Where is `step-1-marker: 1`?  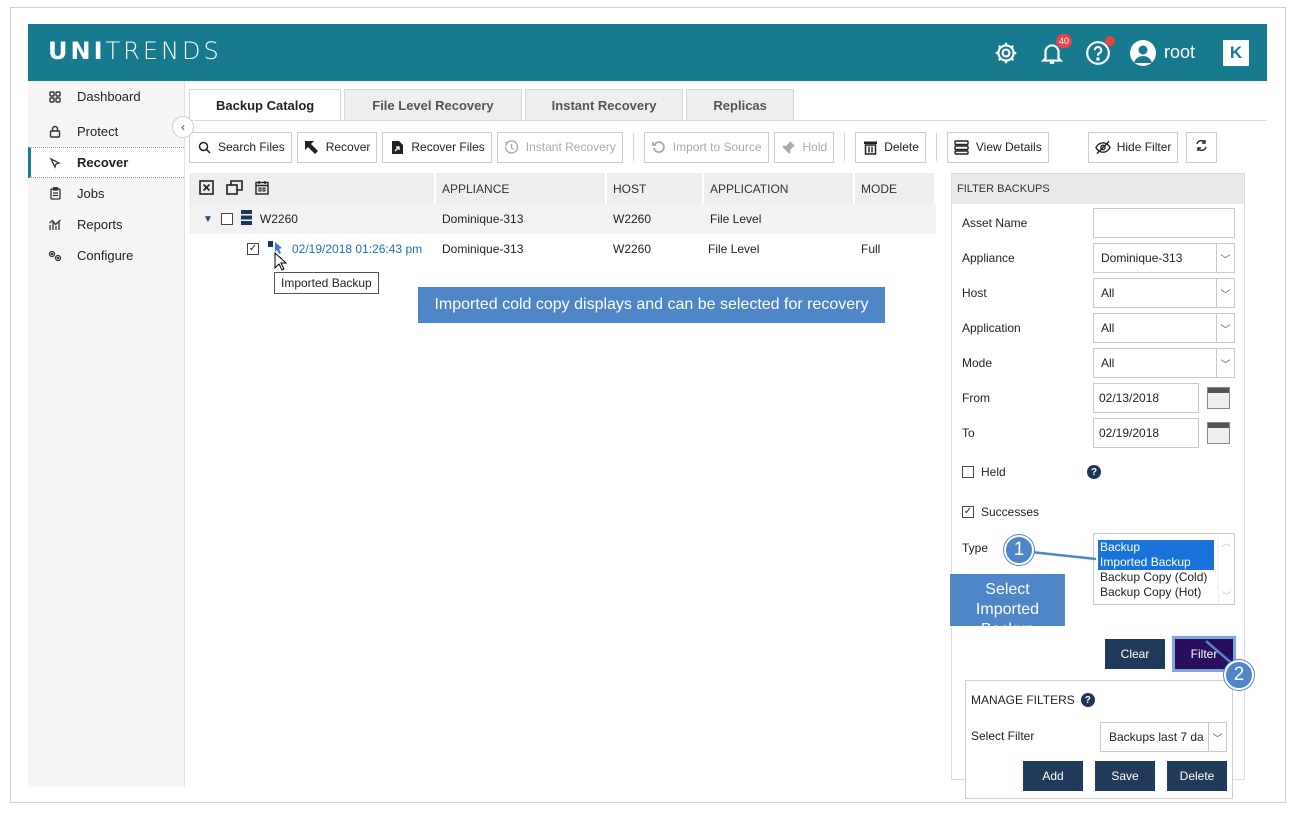 step-1-marker: 1 is located at coordinates (1019, 550).